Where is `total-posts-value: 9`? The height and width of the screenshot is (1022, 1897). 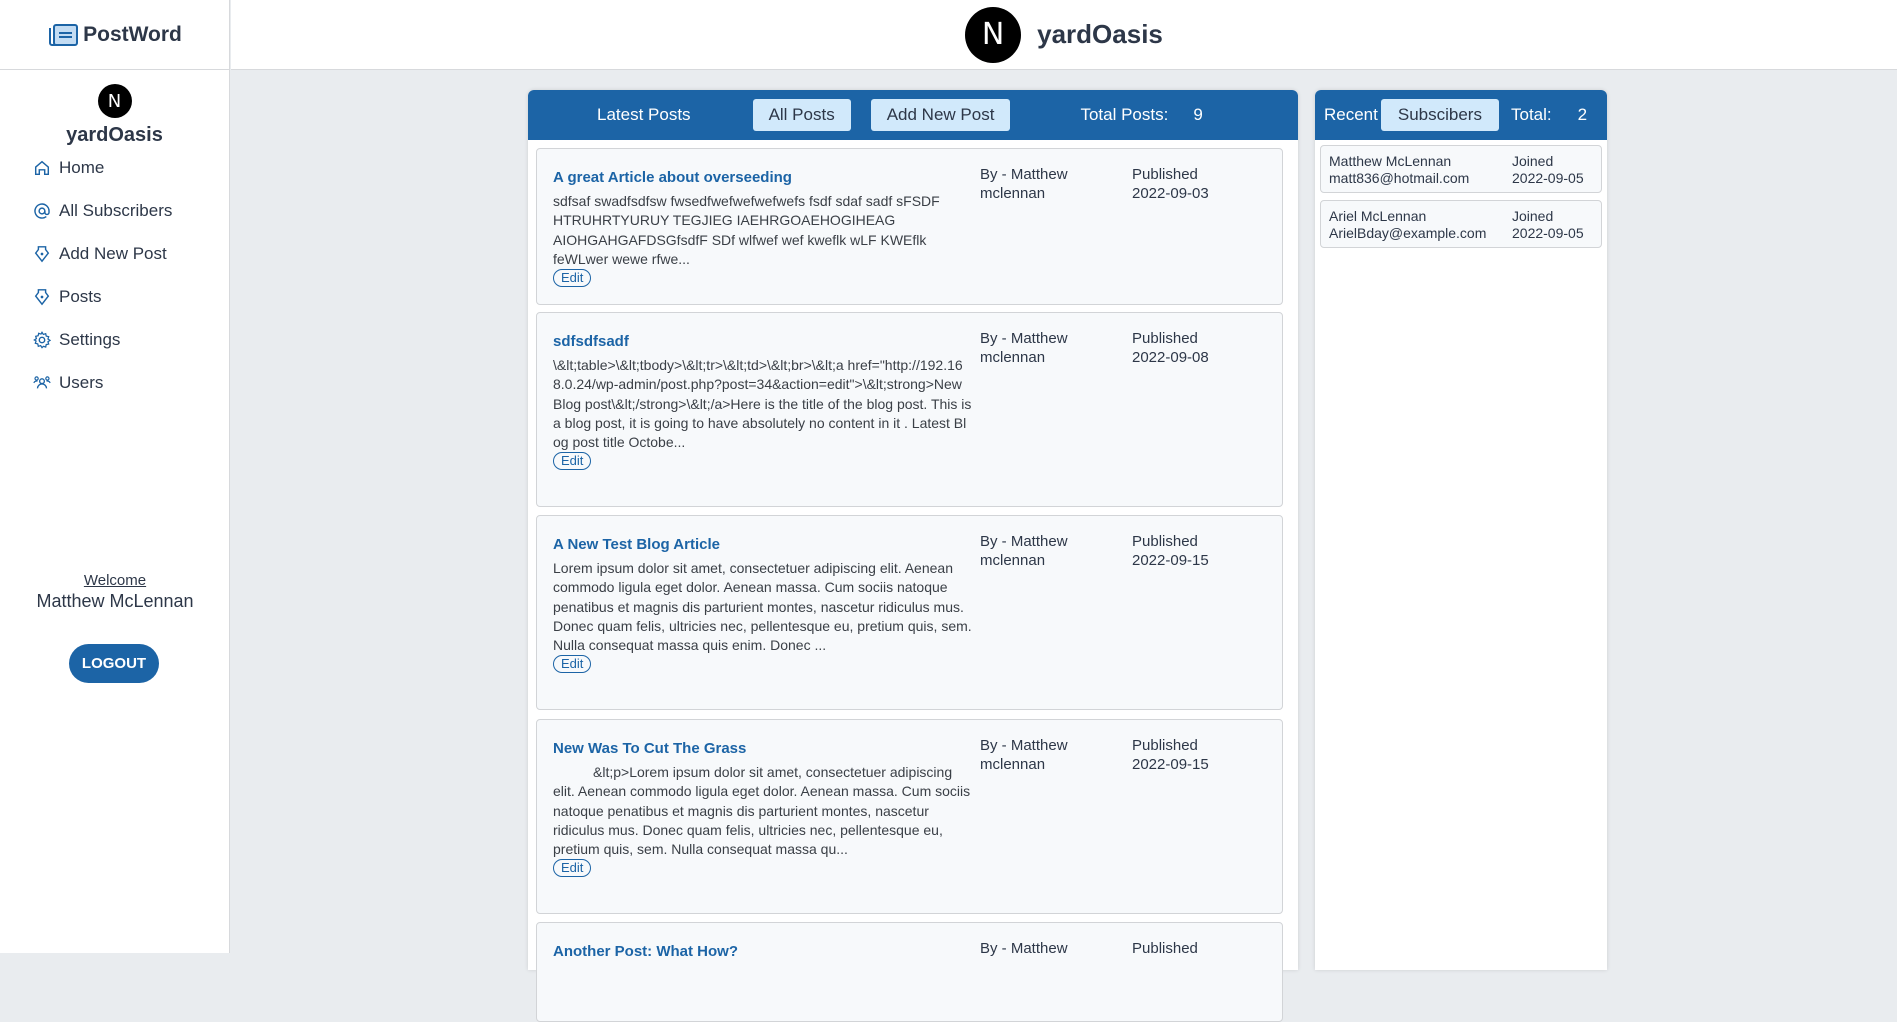 total-posts-value: 9 is located at coordinates (1198, 114).